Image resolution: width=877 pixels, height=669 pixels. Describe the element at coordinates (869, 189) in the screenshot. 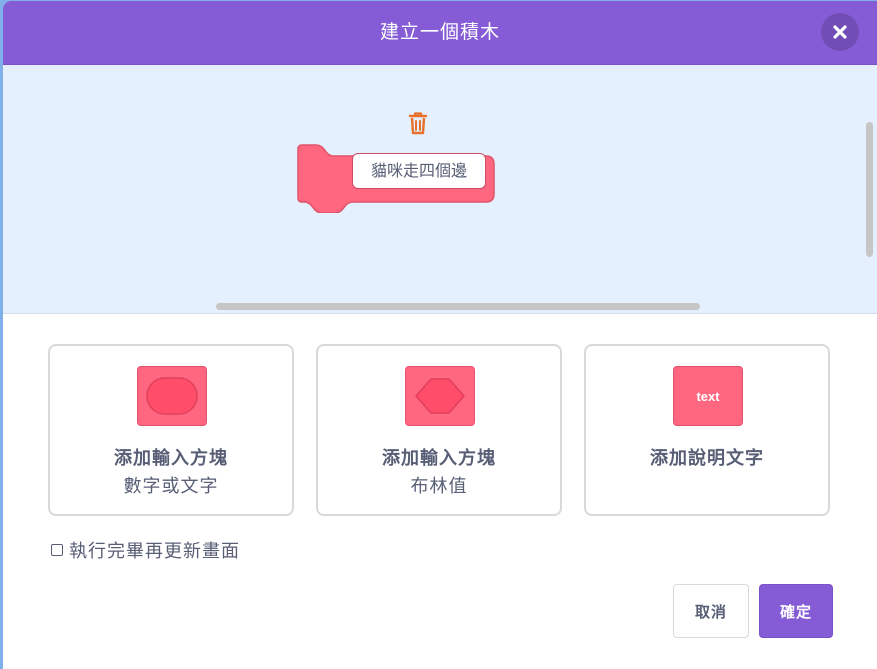

I see `vertical-scrollbar` at that location.